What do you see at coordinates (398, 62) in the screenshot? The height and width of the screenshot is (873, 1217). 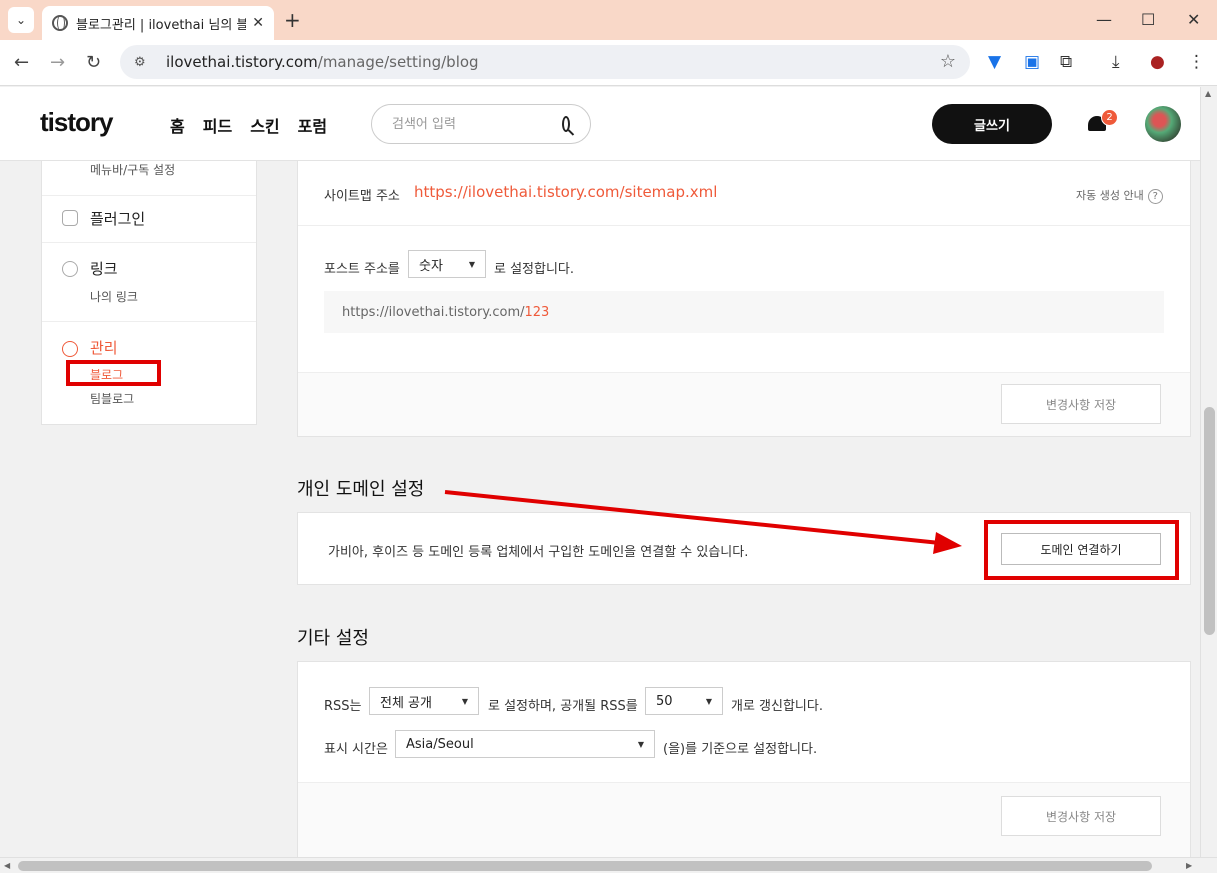 I see `url-path: /manage/setting/blog` at bounding box center [398, 62].